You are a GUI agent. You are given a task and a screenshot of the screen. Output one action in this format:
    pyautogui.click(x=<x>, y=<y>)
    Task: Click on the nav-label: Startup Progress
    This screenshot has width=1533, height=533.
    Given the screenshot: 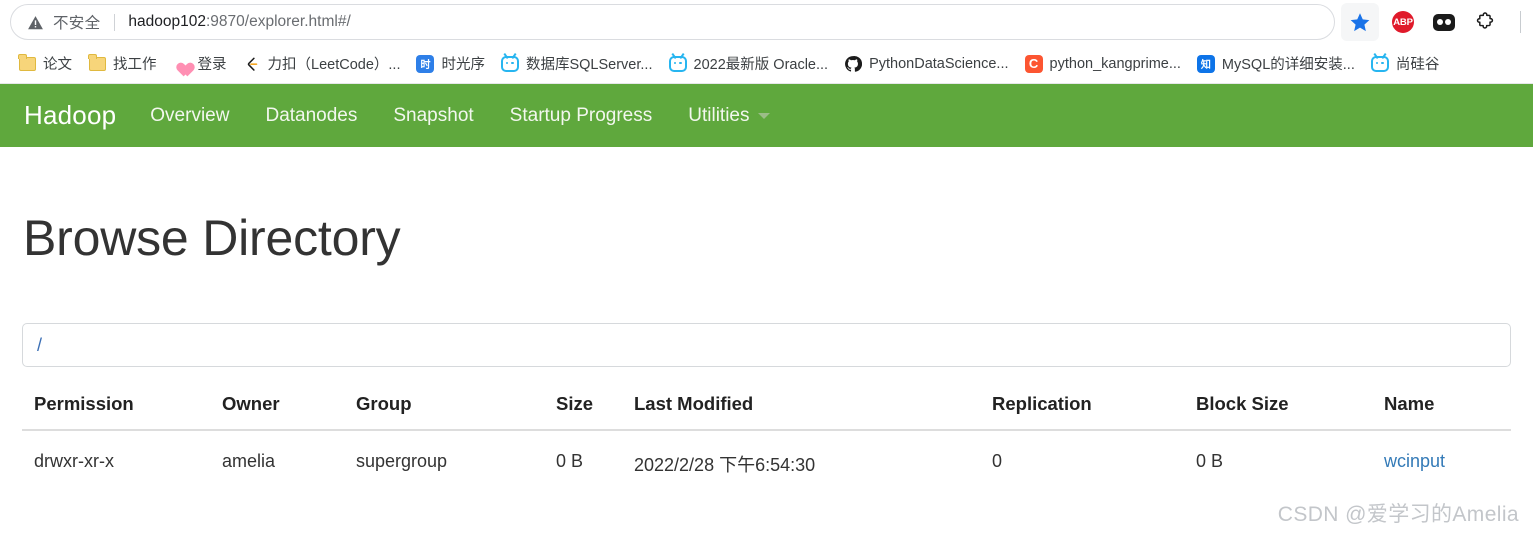 What is the action you would take?
    pyautogui.click(x=581, y=115)
    